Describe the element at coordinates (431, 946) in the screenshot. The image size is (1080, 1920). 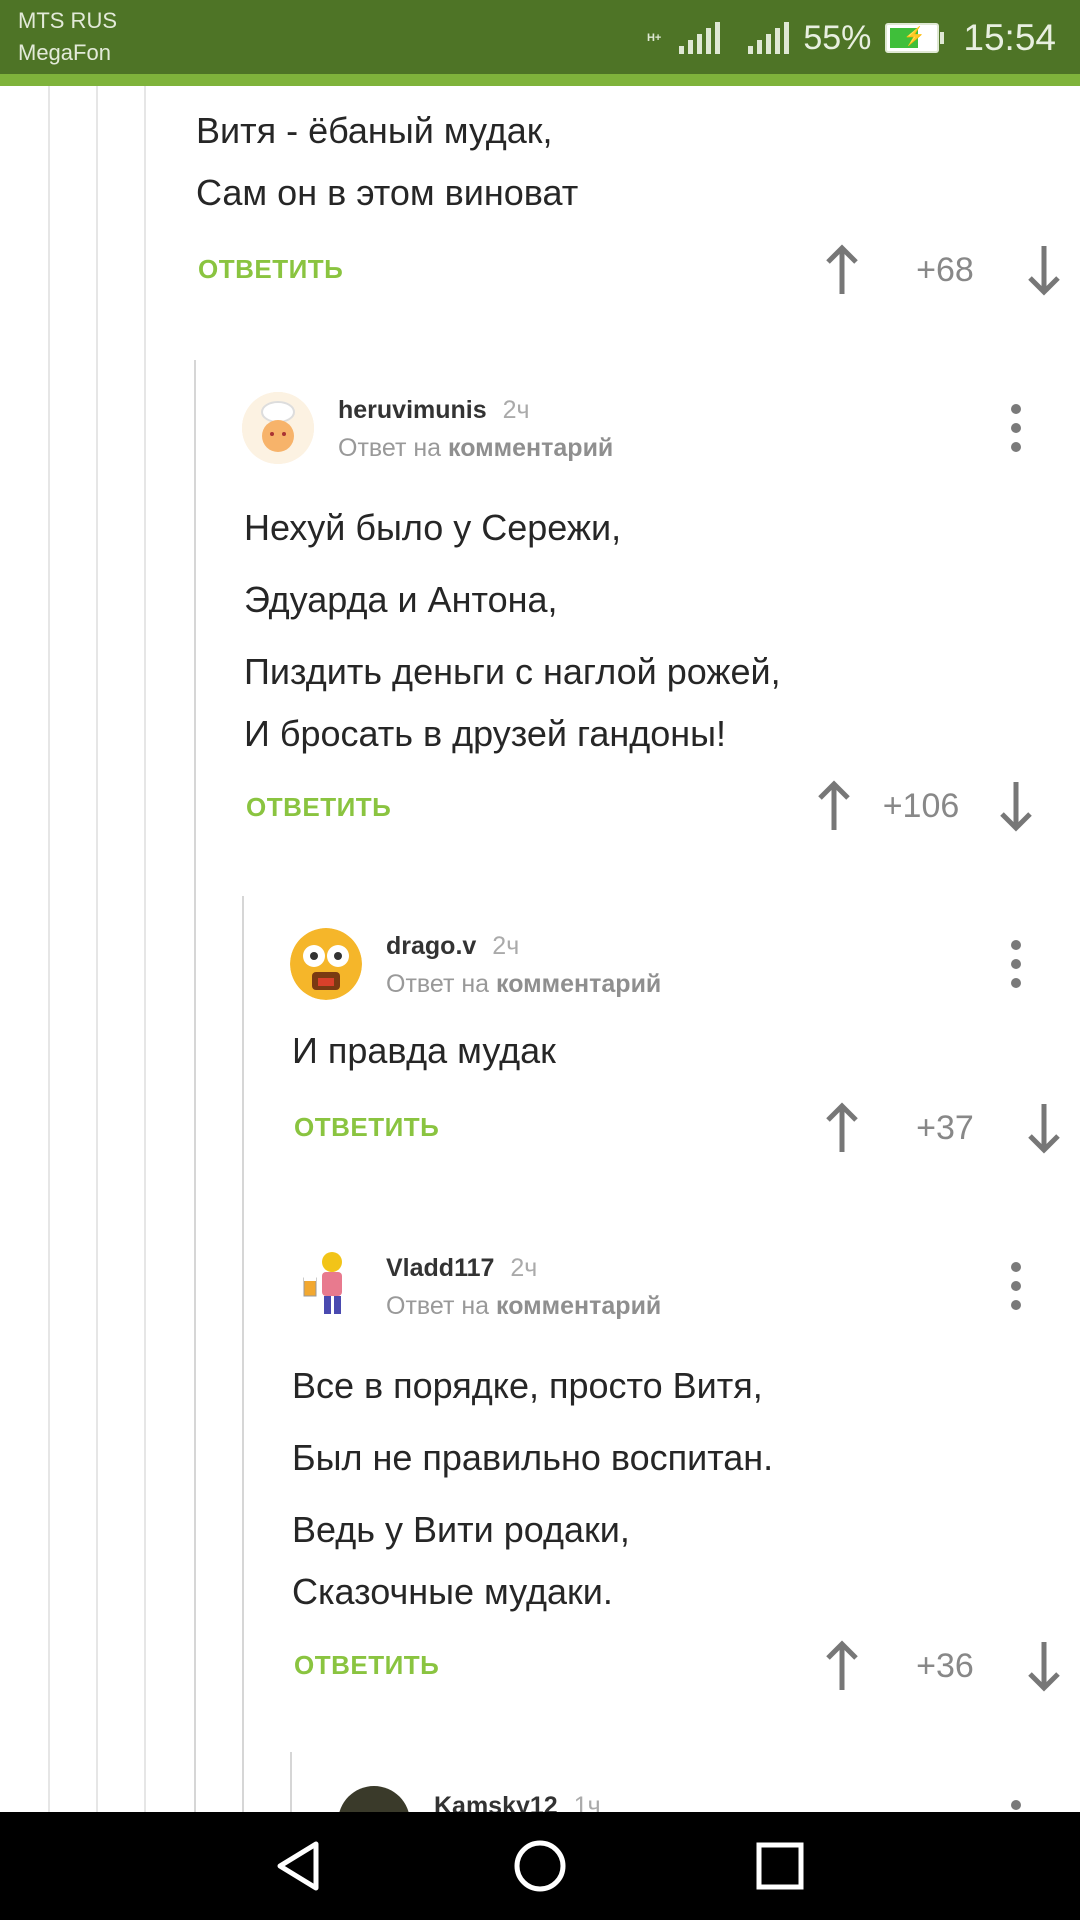
I see `username-text: drago.v` at that location.